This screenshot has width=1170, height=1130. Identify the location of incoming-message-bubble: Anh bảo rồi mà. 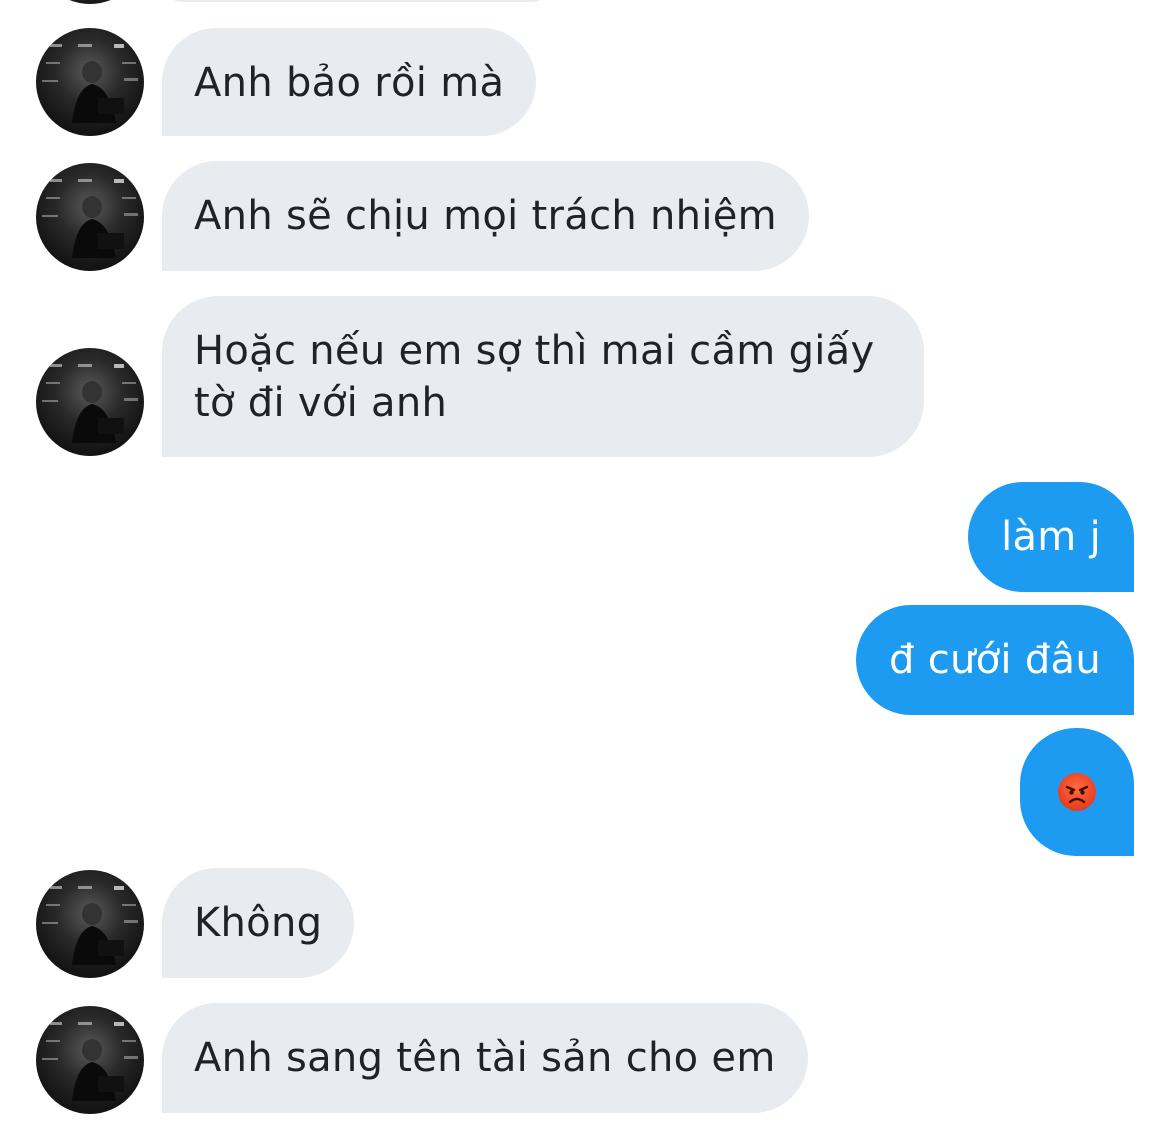
(349, 82).